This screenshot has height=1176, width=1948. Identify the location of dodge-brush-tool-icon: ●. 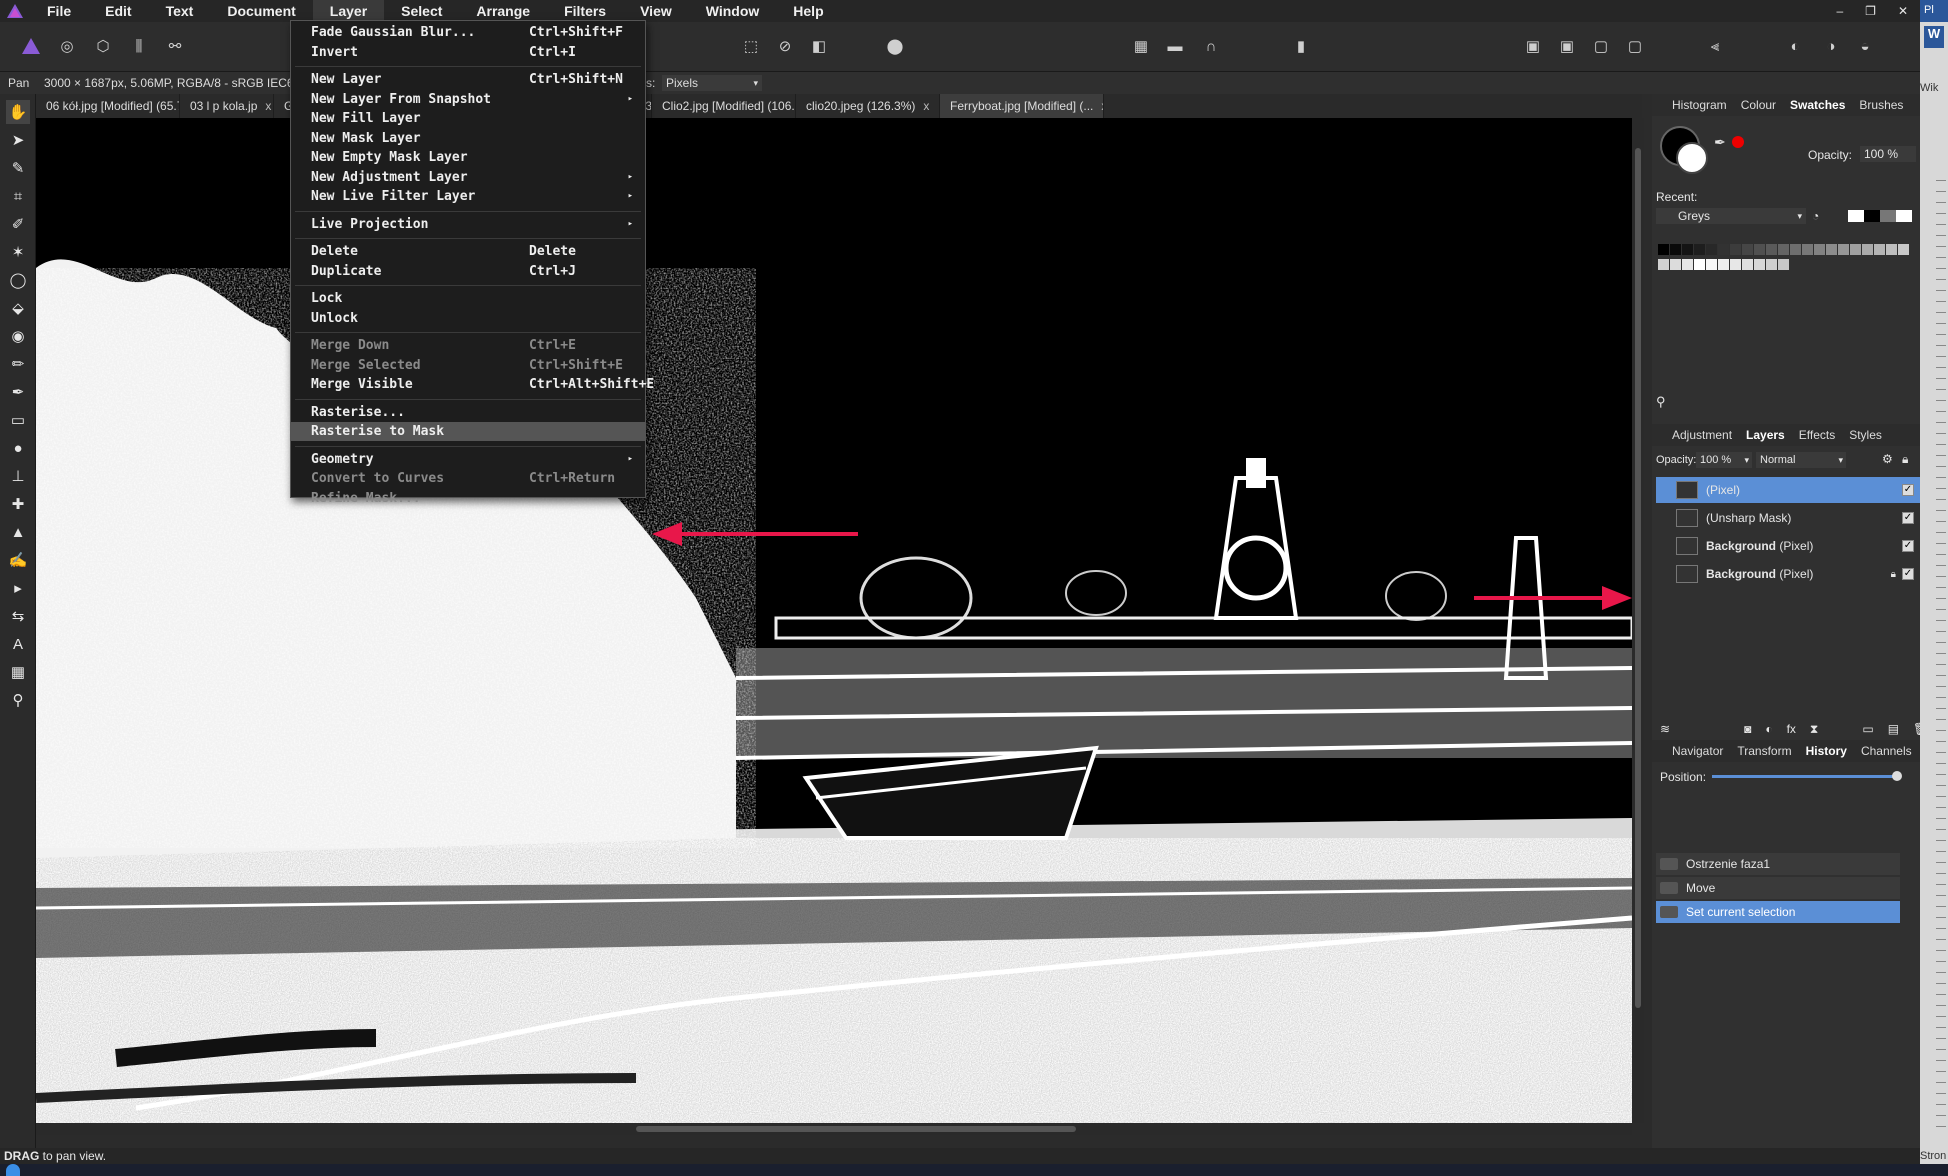
(18, 448).